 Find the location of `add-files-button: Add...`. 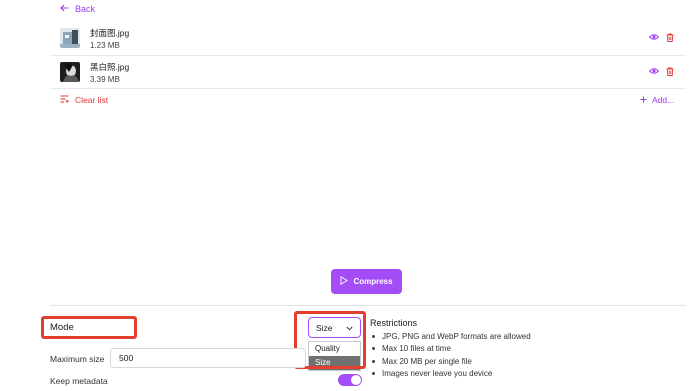

add-files-button: Add... is located at coordinates (657, 100).